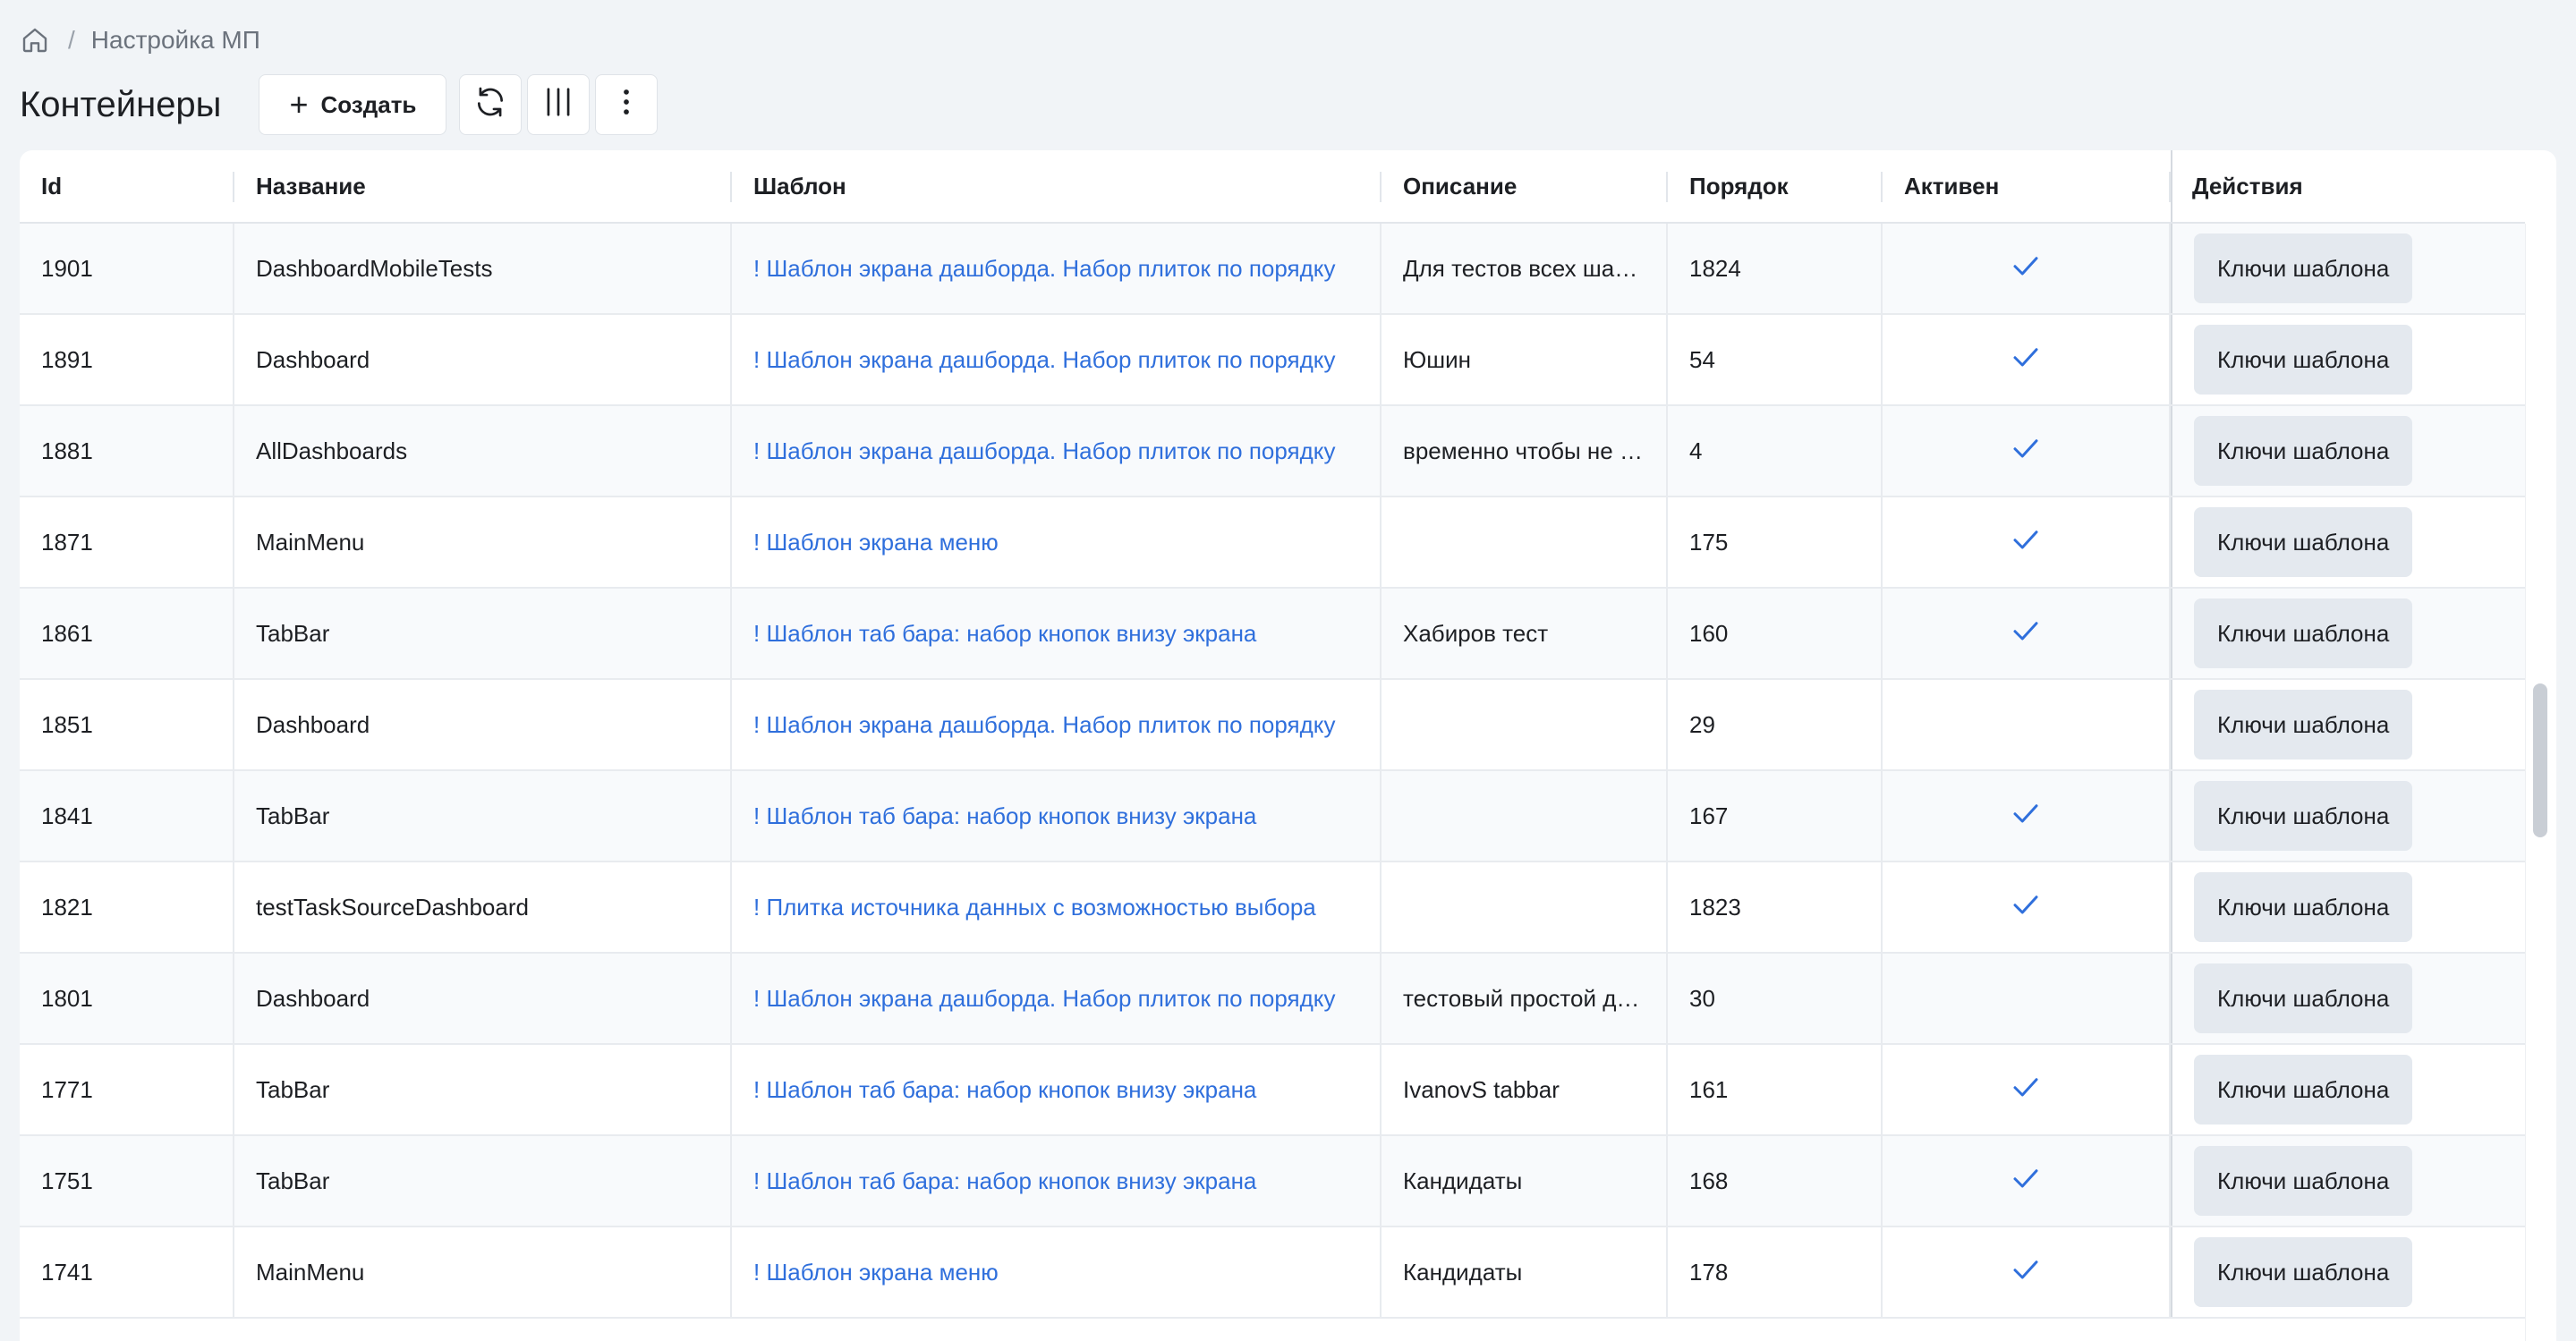 The image size is (2576, 1341). Describe the element at coordinates (483, 998) in the screenshot. I see `cell-name: Dashboard` at that location.